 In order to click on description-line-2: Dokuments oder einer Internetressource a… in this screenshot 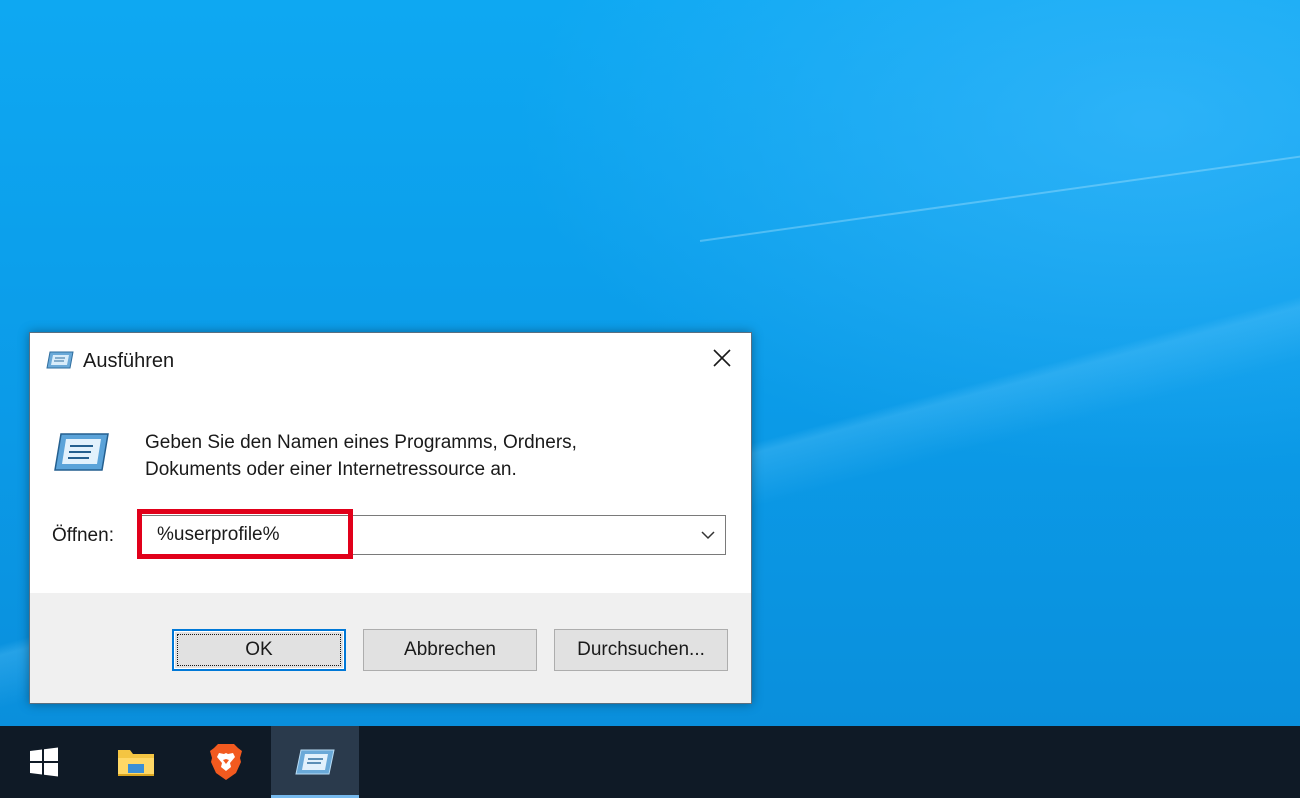, I will do `click(331, 469)`.